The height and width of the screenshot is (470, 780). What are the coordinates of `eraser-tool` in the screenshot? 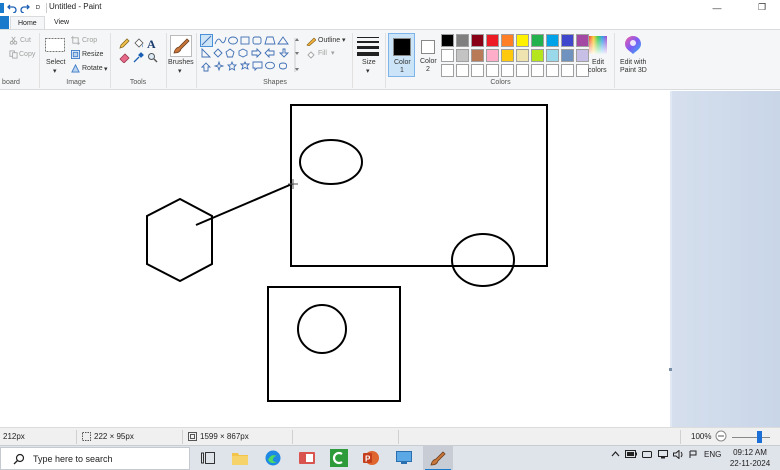 It's located at (124, 58).